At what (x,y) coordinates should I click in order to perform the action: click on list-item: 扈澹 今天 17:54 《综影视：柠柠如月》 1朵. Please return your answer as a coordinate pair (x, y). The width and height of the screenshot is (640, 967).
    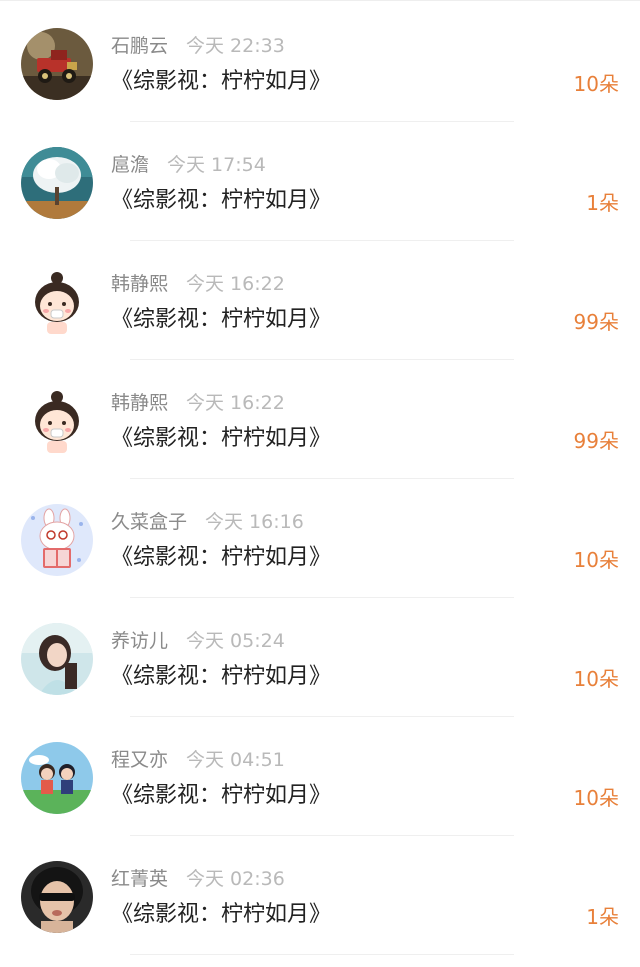
    Looking at the image, I should click on (320, 181).